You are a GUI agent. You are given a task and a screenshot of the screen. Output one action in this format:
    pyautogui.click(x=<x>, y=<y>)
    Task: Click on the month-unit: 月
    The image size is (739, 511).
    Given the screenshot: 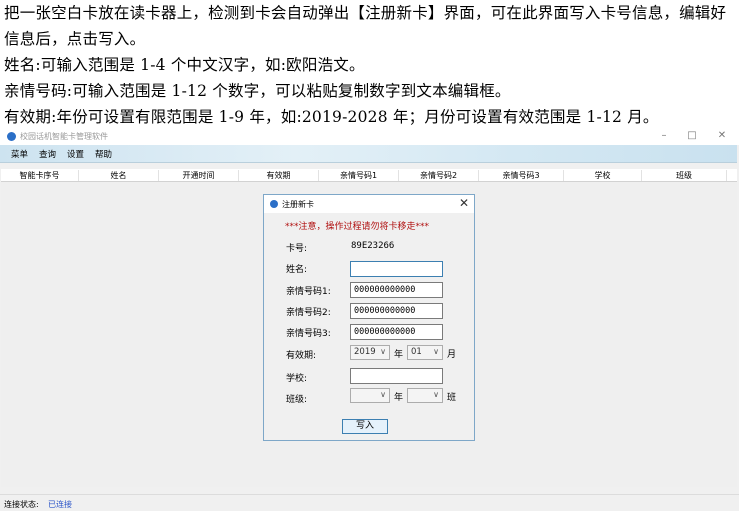 What is the action you would take?
    pyautogui.click(x=452, y=355)
    